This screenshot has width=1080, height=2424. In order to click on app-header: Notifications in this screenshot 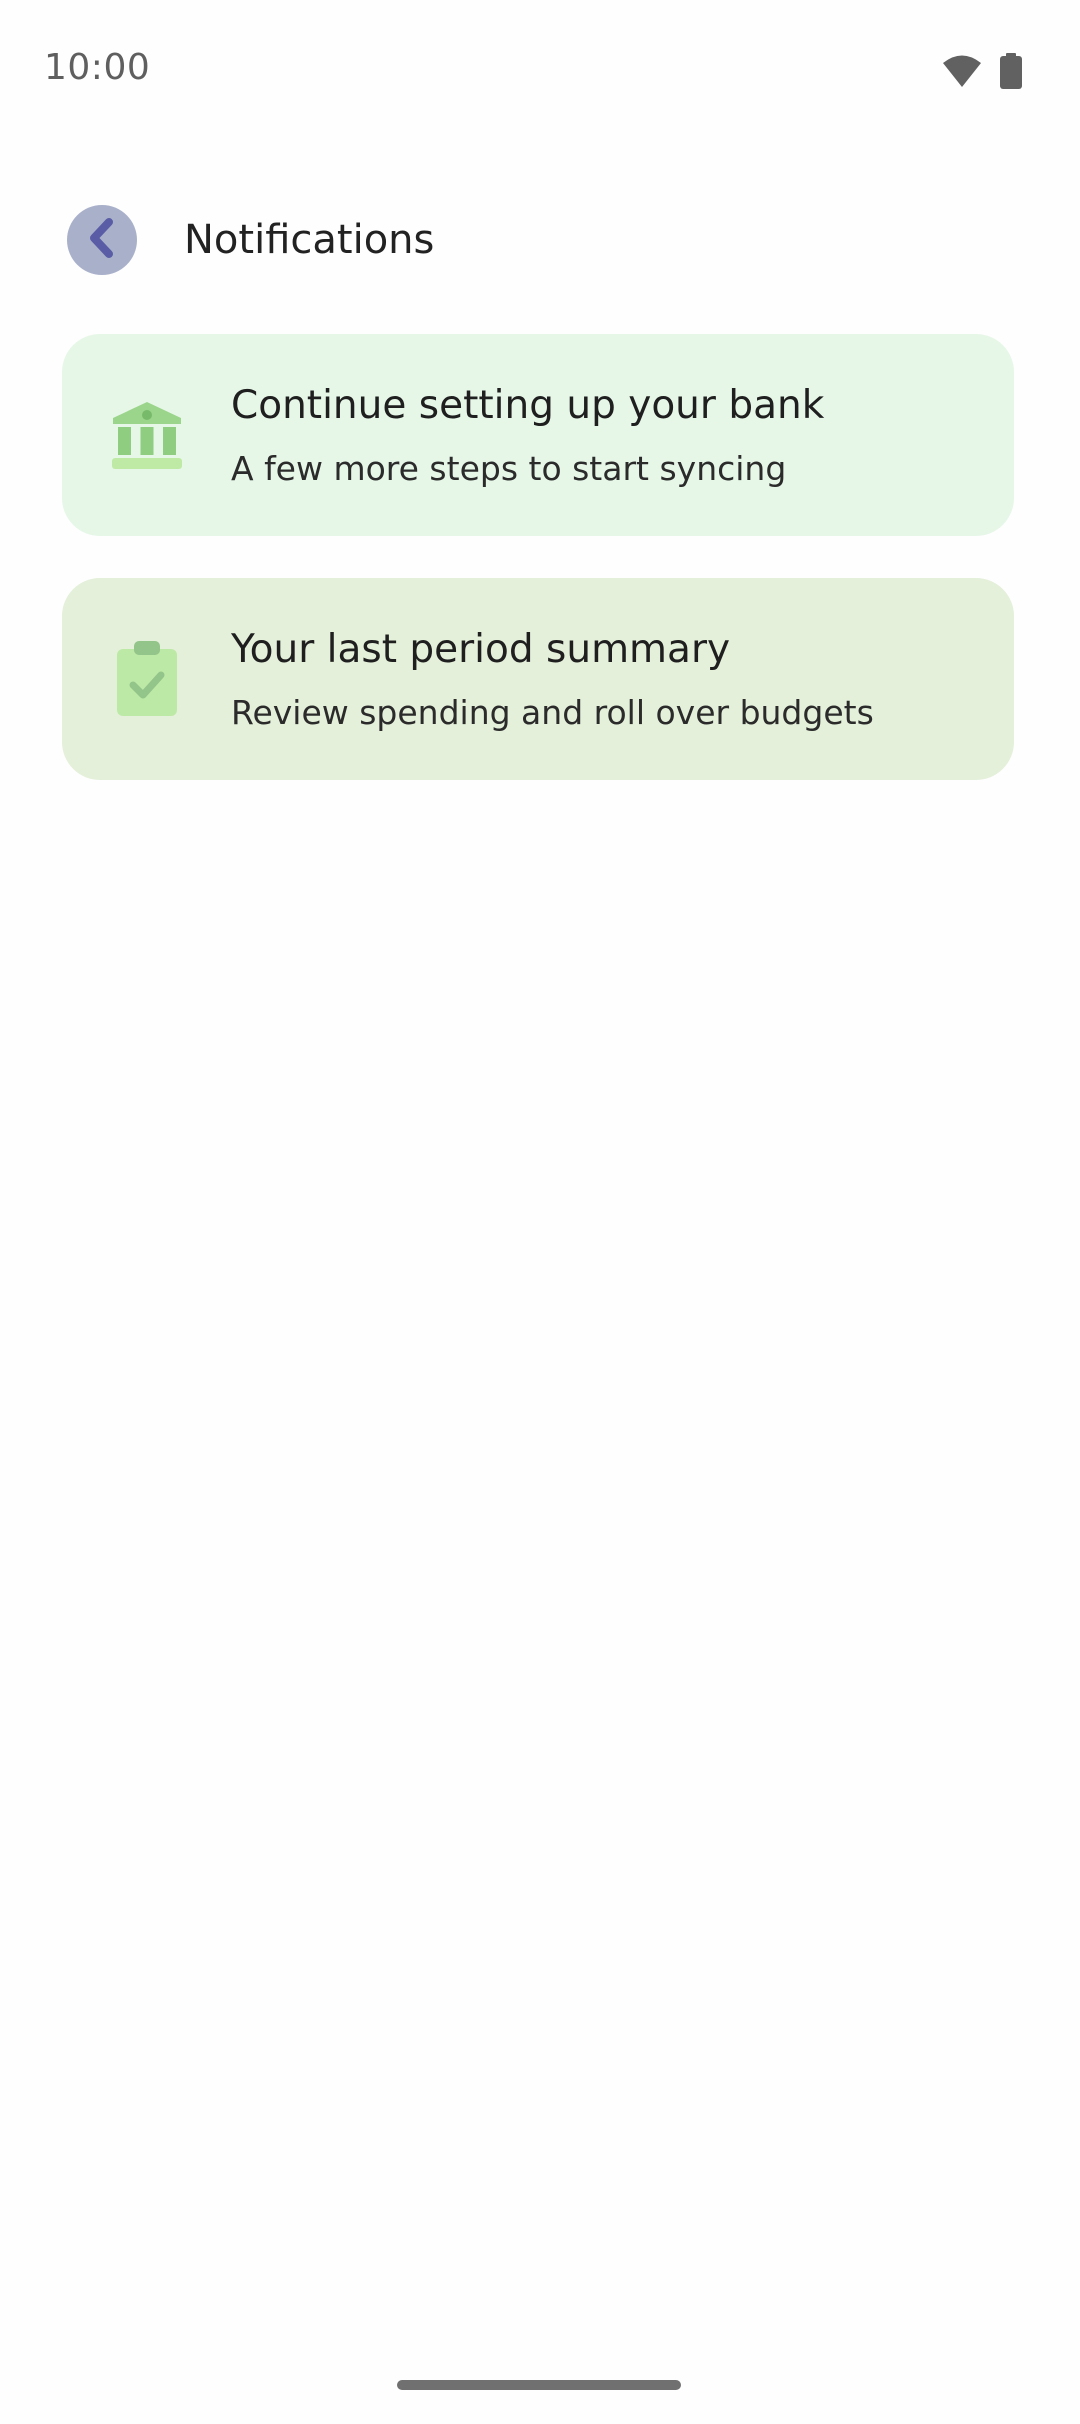, I will do `click(540, 240)`.